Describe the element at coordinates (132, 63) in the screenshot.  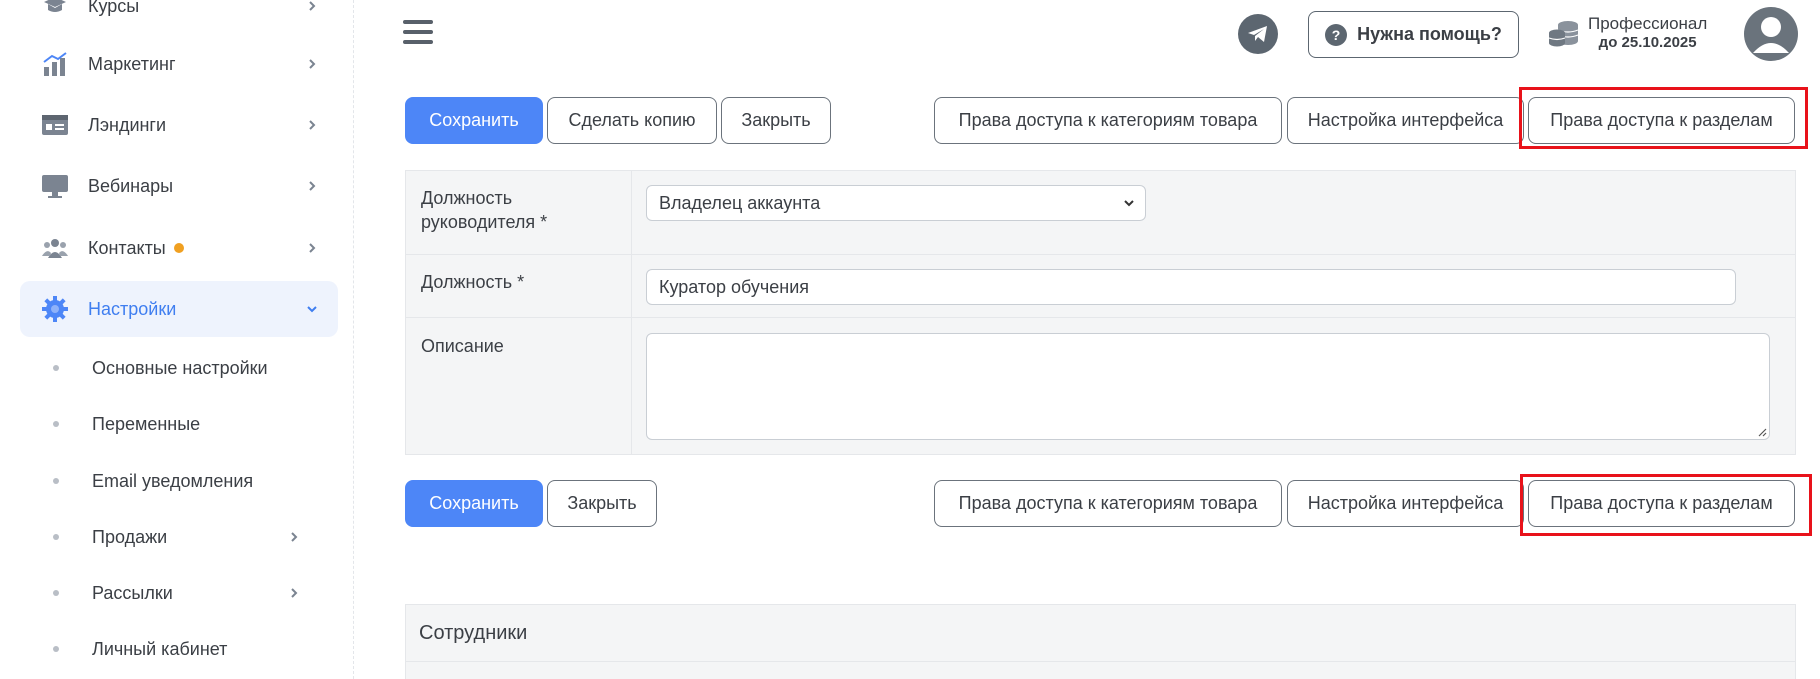
I see `sidebar-item-label: Маркетинг` at that location.